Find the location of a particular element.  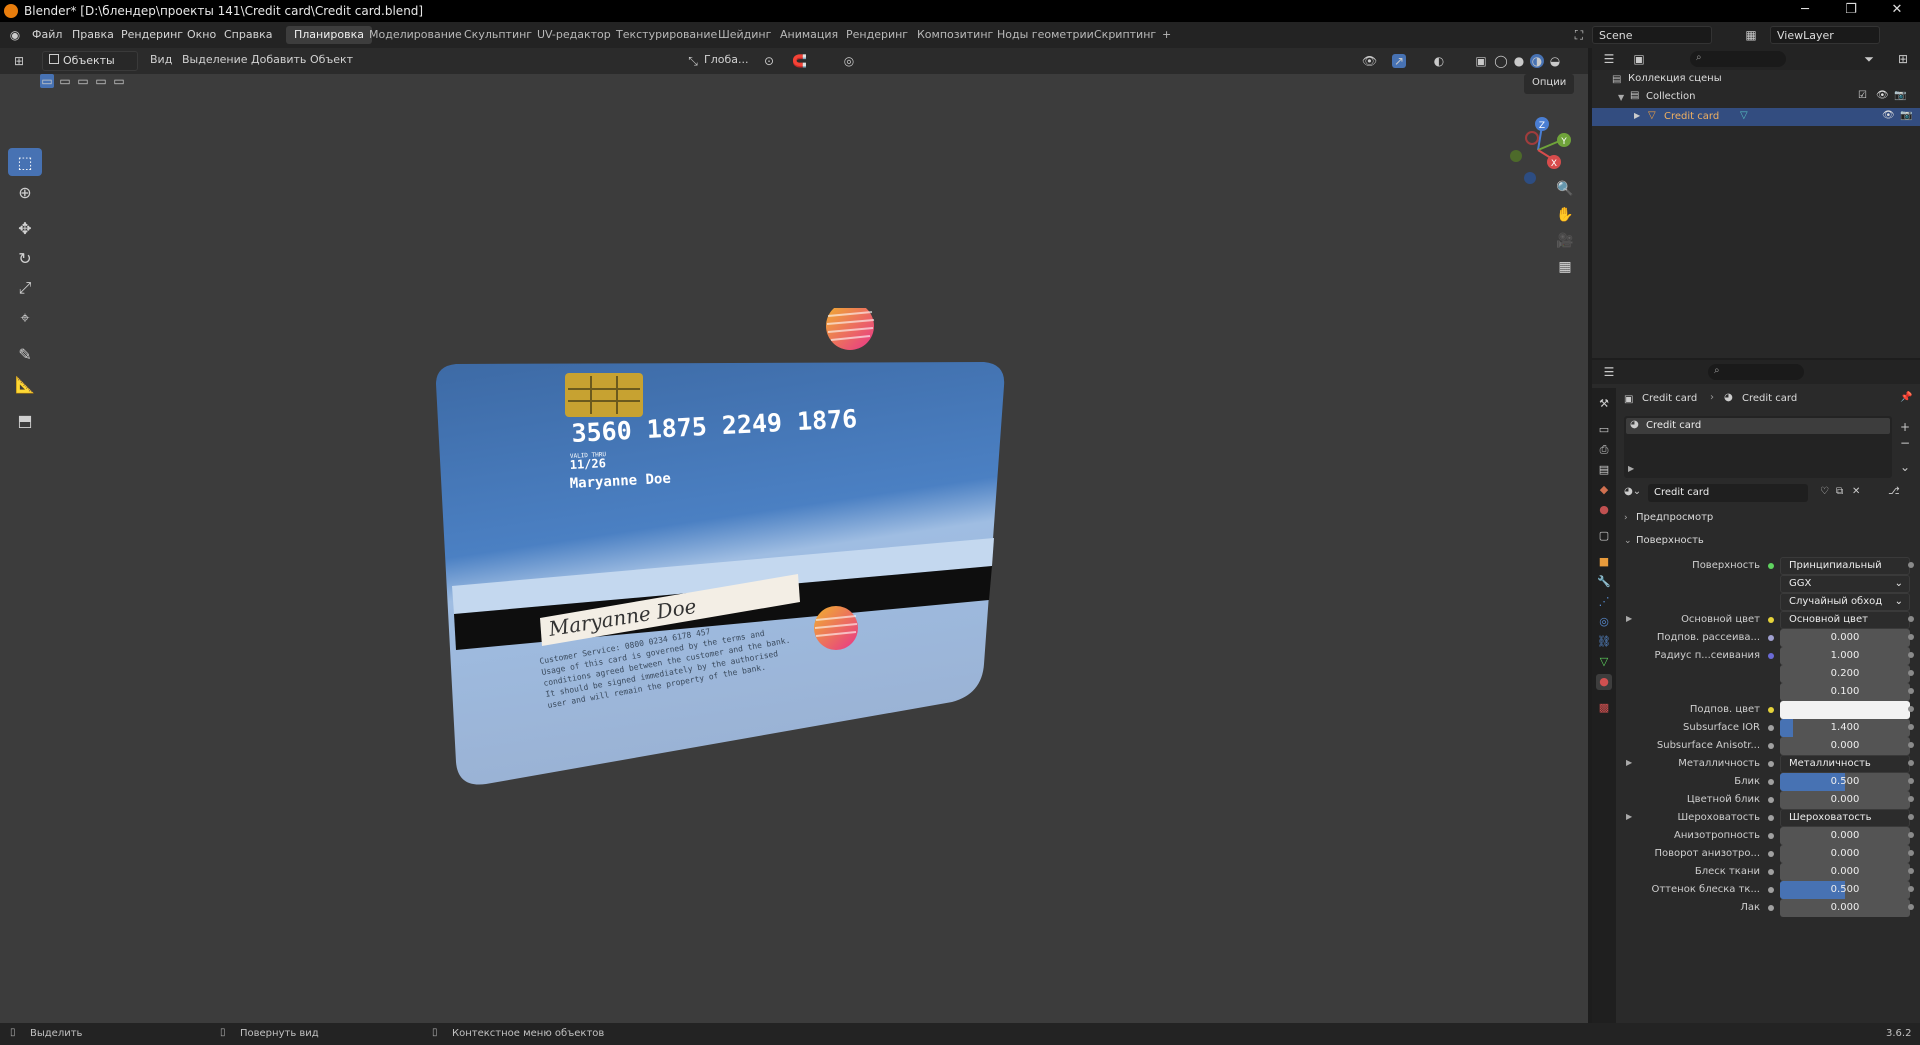

options-button: Опции is located at coordinates (1549, 84).